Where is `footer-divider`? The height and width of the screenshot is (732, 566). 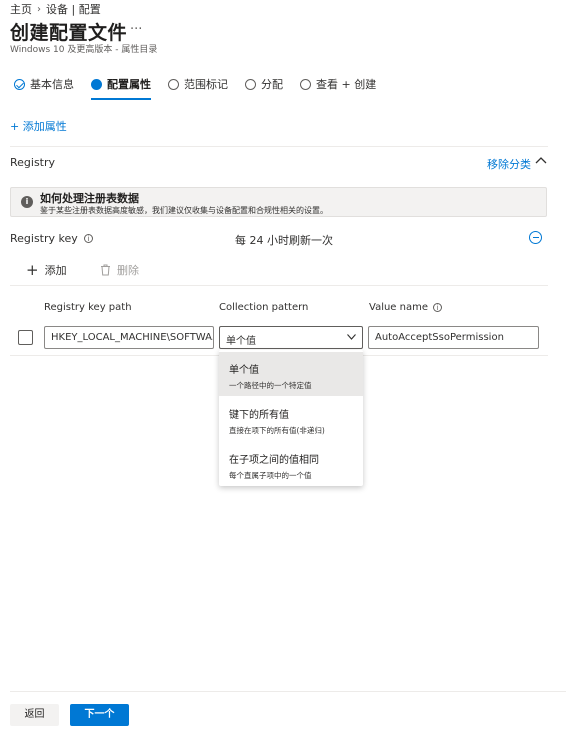
footer-divider is located at coordinates (288, 691).